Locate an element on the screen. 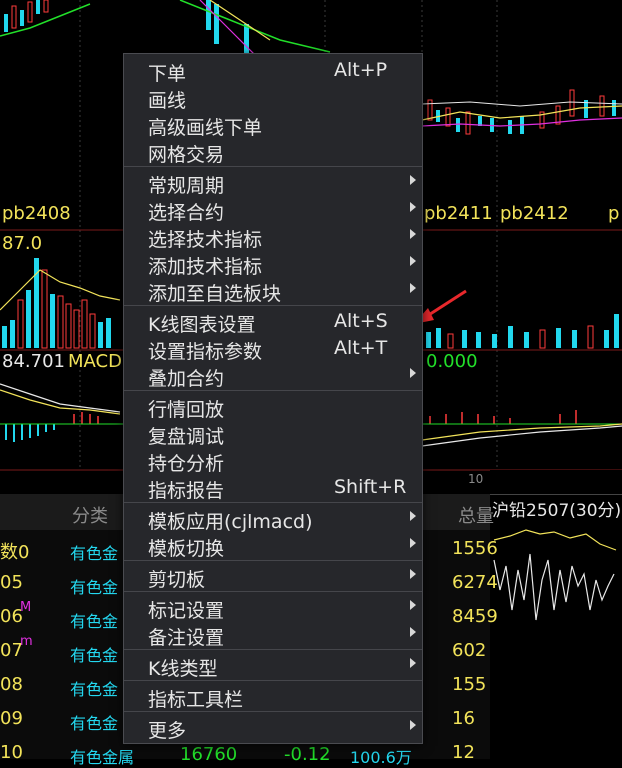  menu-item: 画线 is located at coordinates (273, 98).